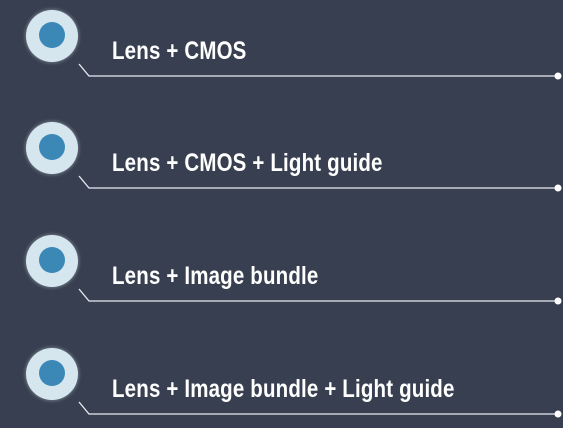 The image size is (563, 428). I want to click on item-label: Lens + Image bundle, so click(215, 276).